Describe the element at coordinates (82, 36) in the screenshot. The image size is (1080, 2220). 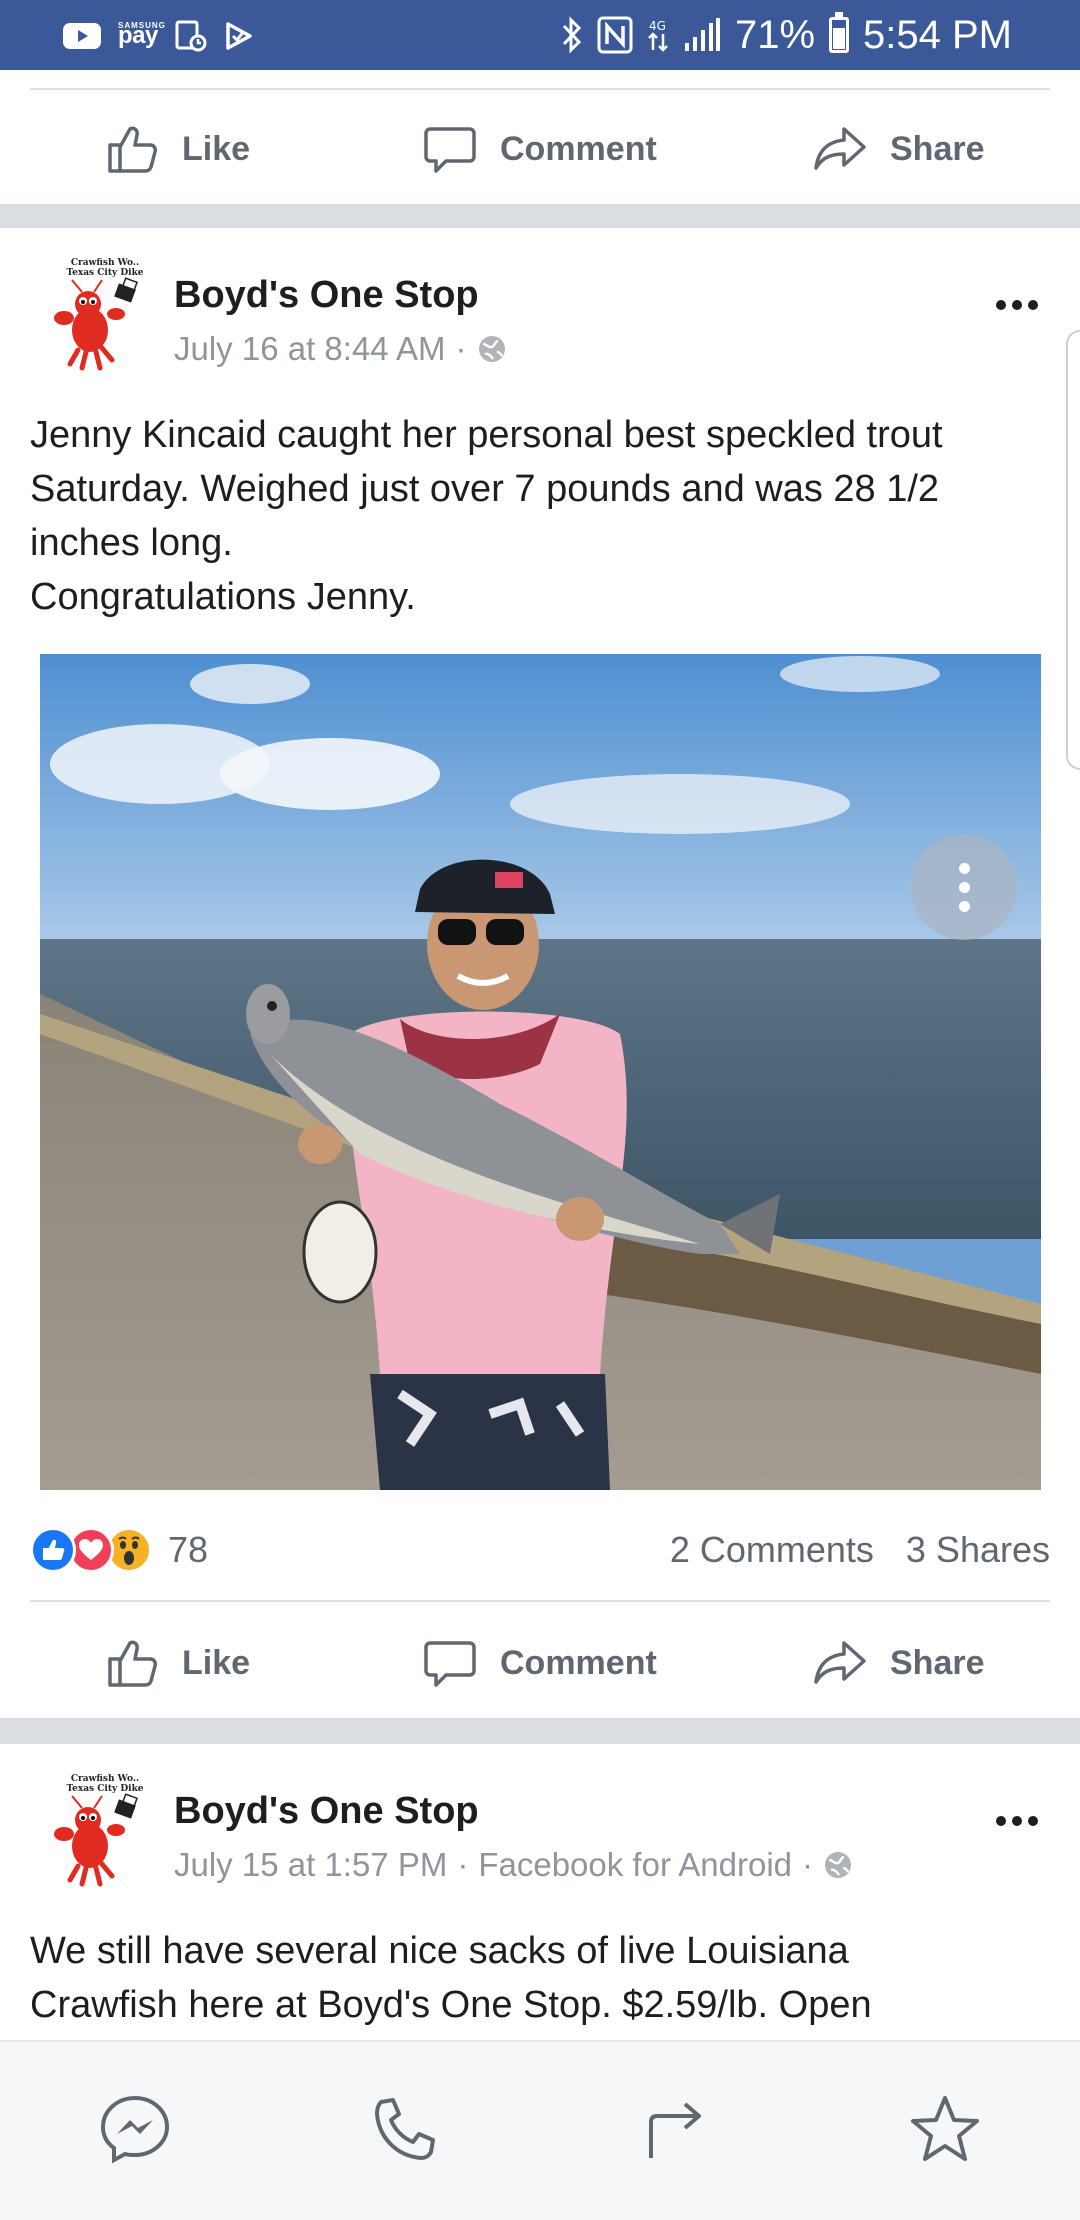
I see `youtube-icon` at that location.